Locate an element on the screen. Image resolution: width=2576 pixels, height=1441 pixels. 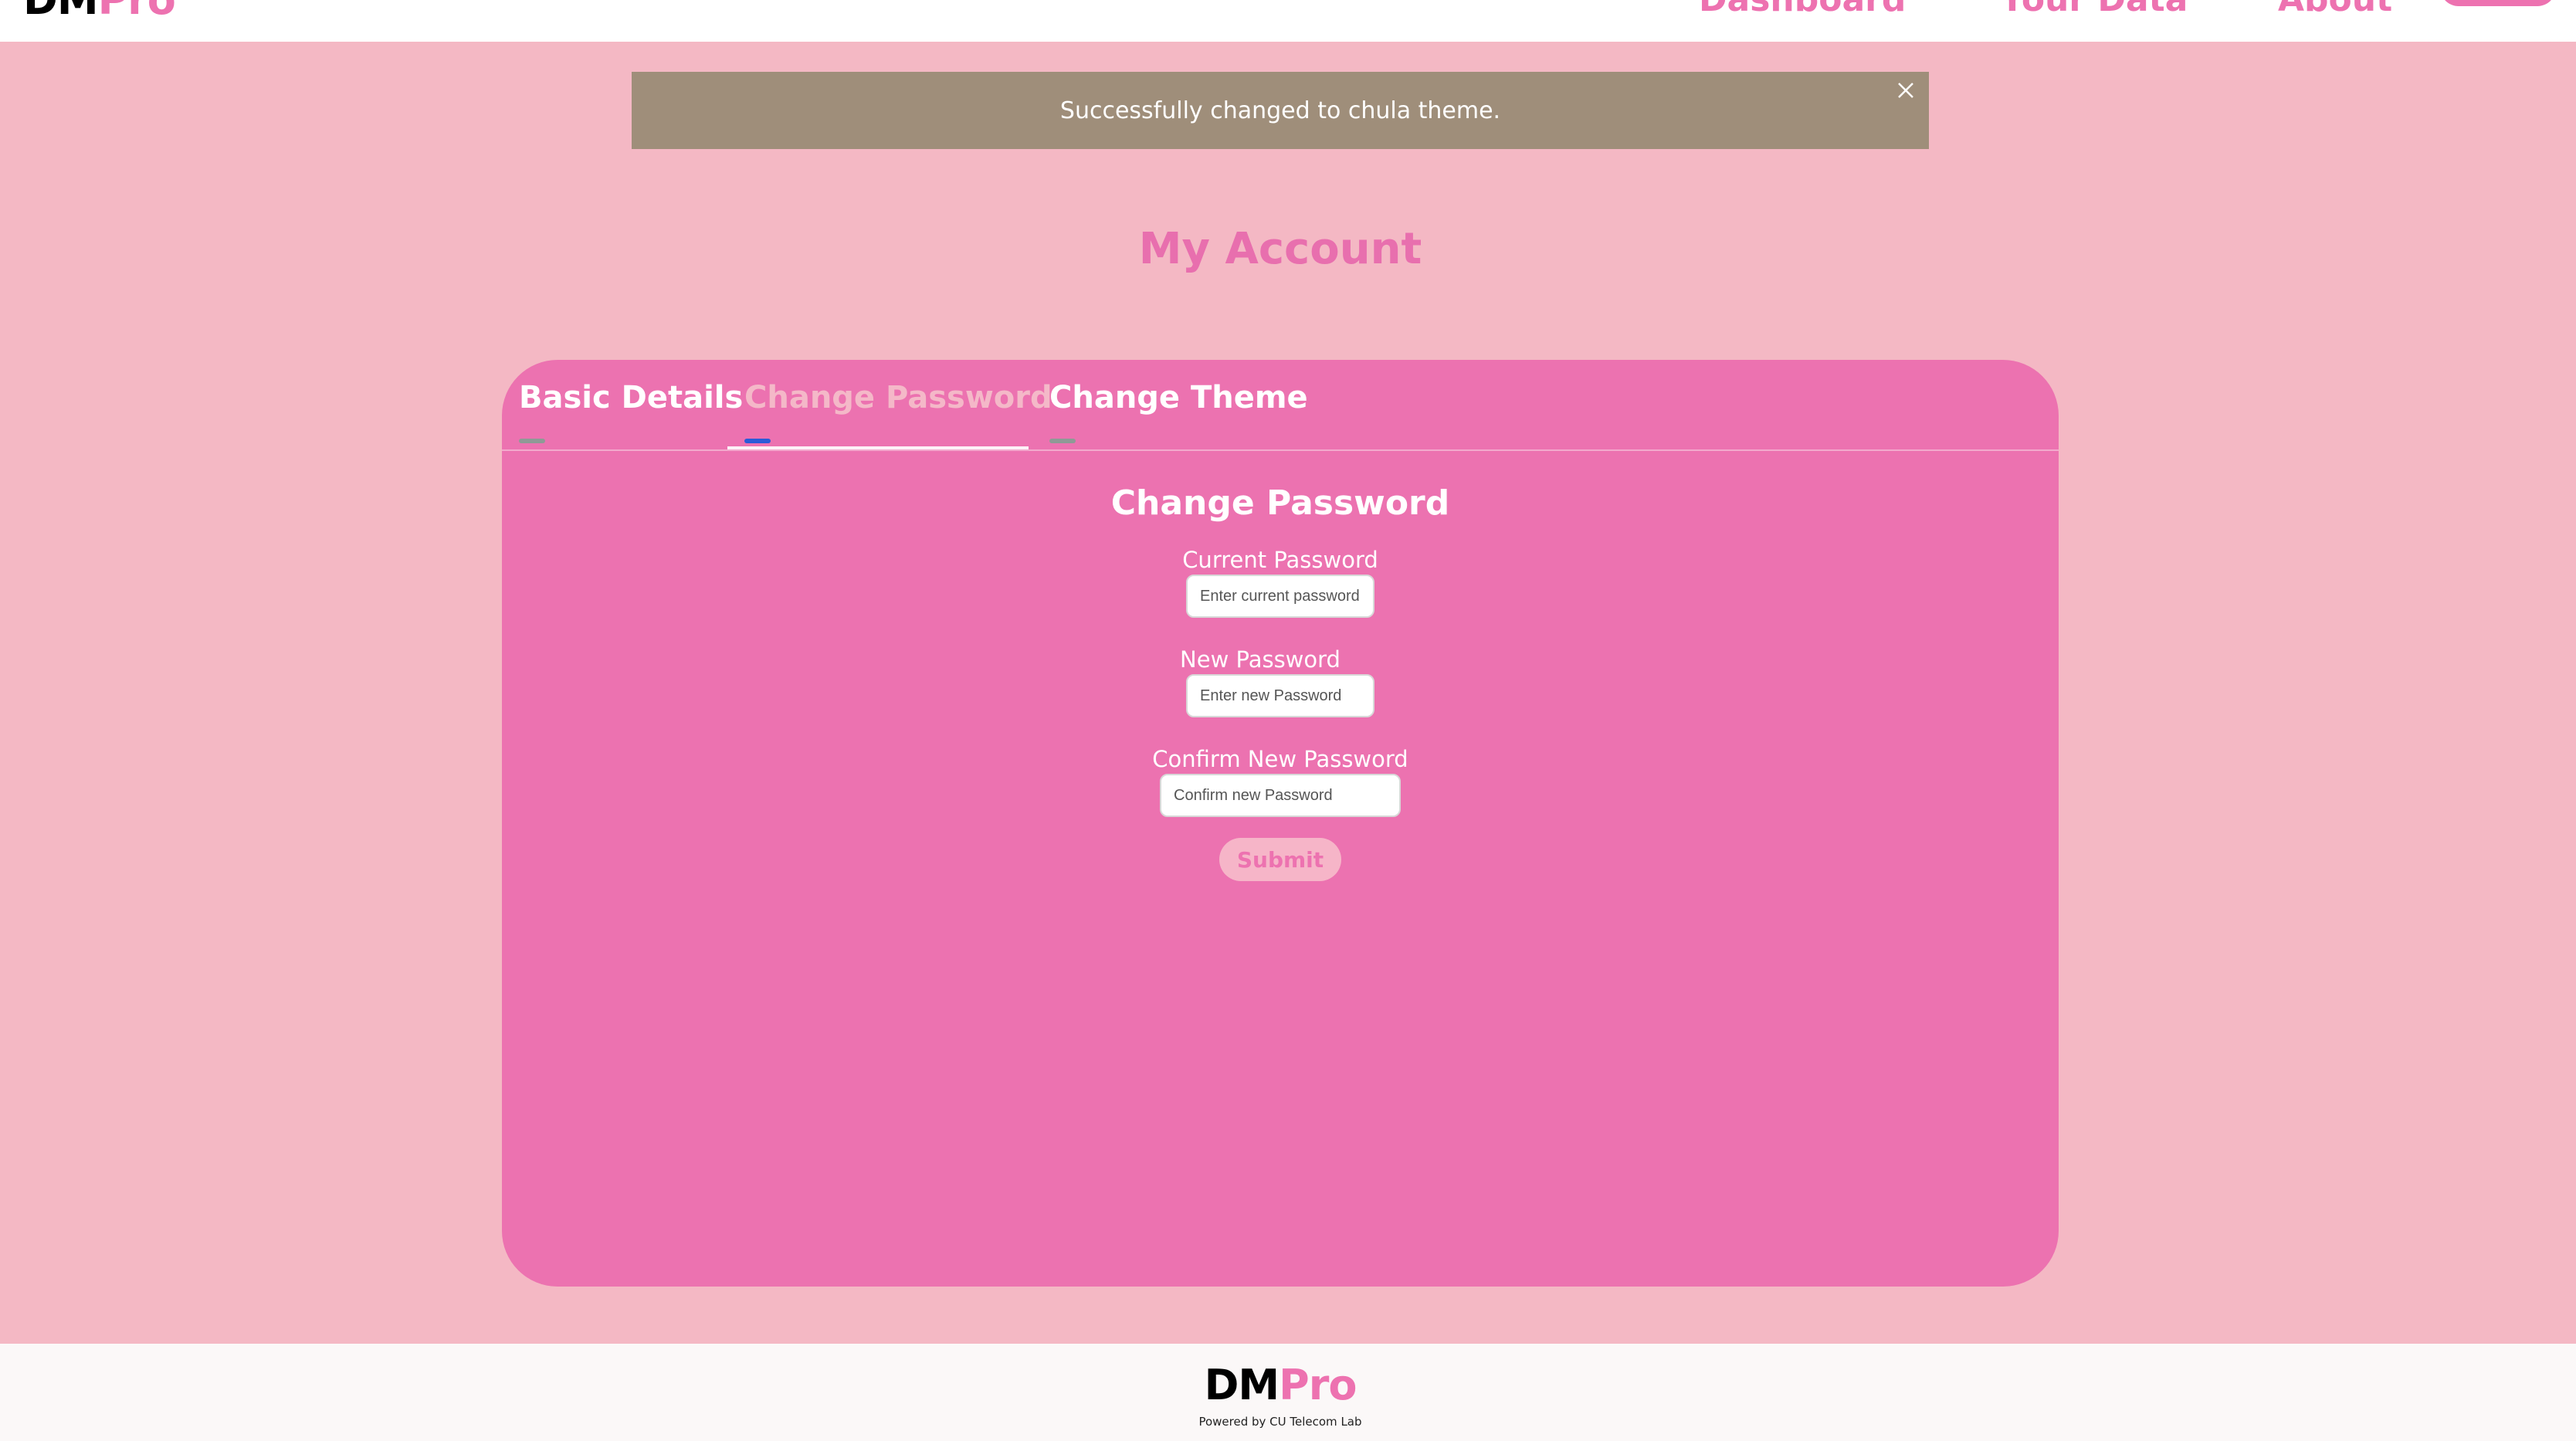
tab-change-theme-label: Change Theme is located at coordinates (1178, 397).